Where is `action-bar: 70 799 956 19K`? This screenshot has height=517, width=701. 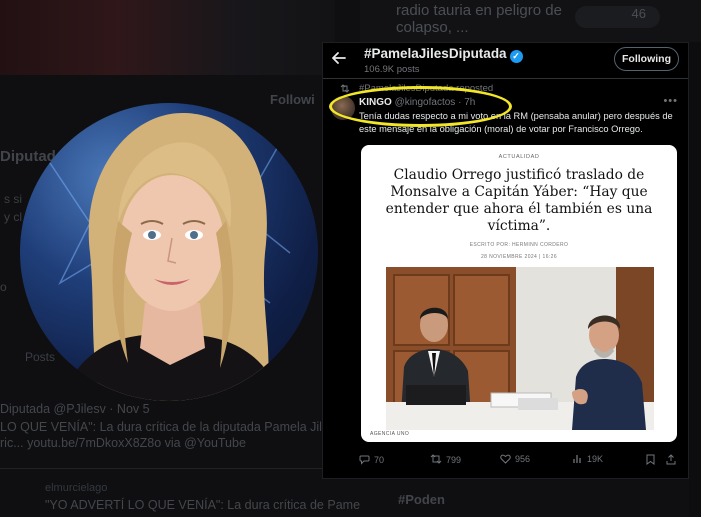
action-bar: 70 799 956 19K is located at coordinates (505, 460).